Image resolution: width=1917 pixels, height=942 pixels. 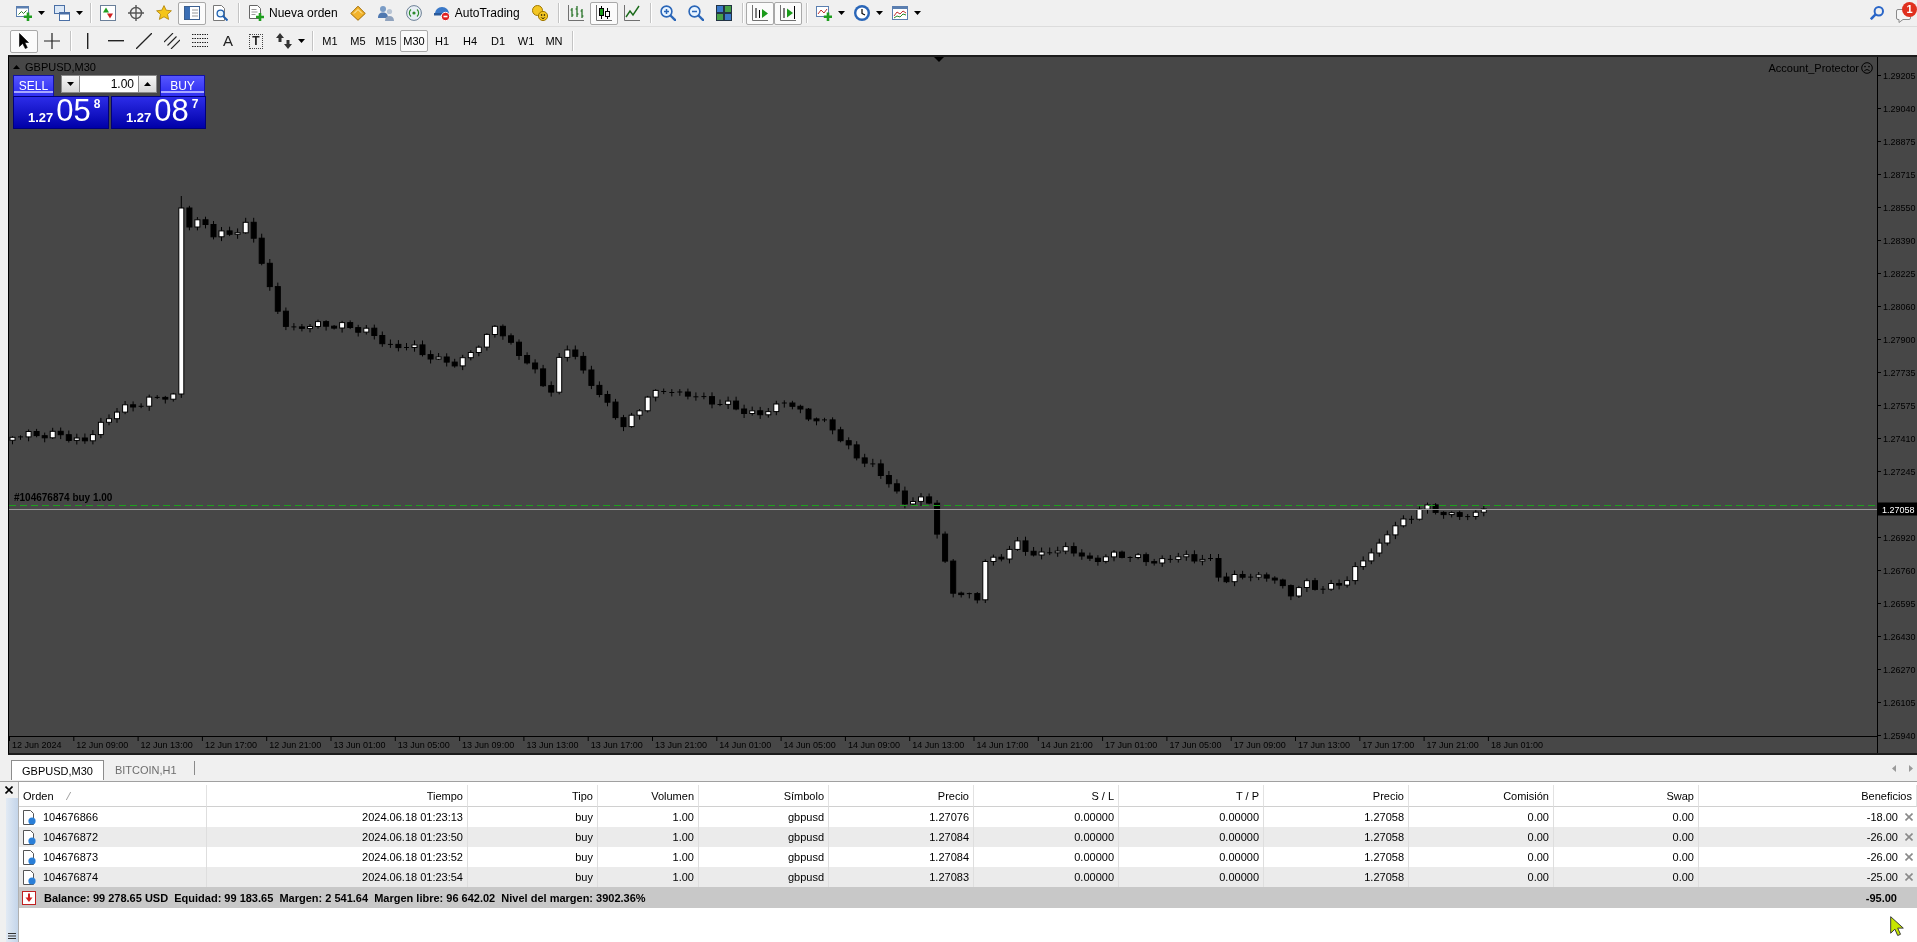 What do you see at coordinates (1882, 857) in the screenshot?
I see `table-cell-text: -26.00` at bounding box center [1882, 857].